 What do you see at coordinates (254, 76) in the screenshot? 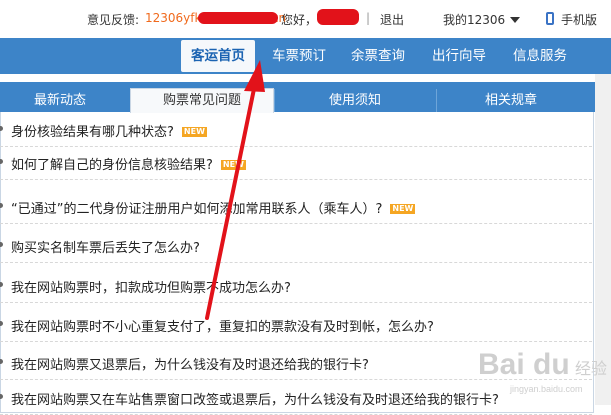
I see `arrowhead-icon` at bounding box center [254, 76].